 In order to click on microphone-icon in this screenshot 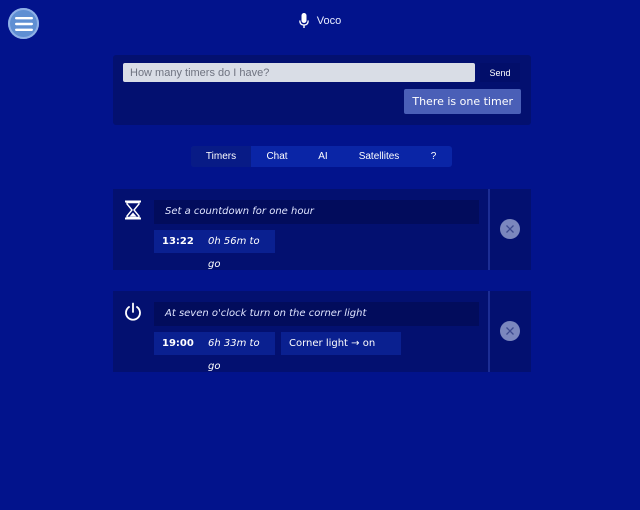, I will do `click(303, 21)`.